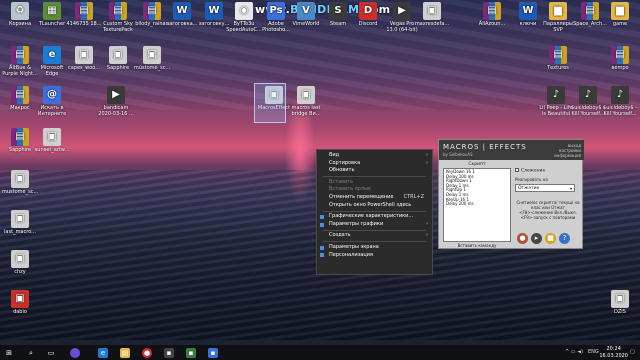  Describe the element at coordinates (31, 353) in the screenshot. I see `search-icon: ⌕` at that location.